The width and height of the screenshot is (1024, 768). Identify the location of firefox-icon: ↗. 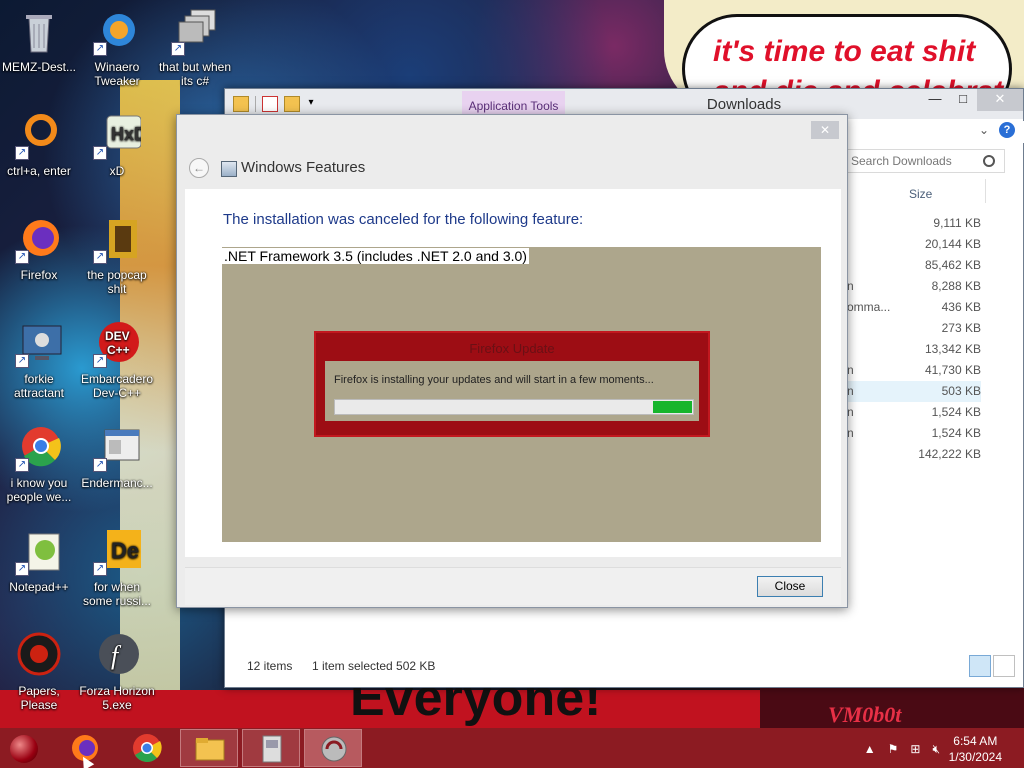
(39, 240).